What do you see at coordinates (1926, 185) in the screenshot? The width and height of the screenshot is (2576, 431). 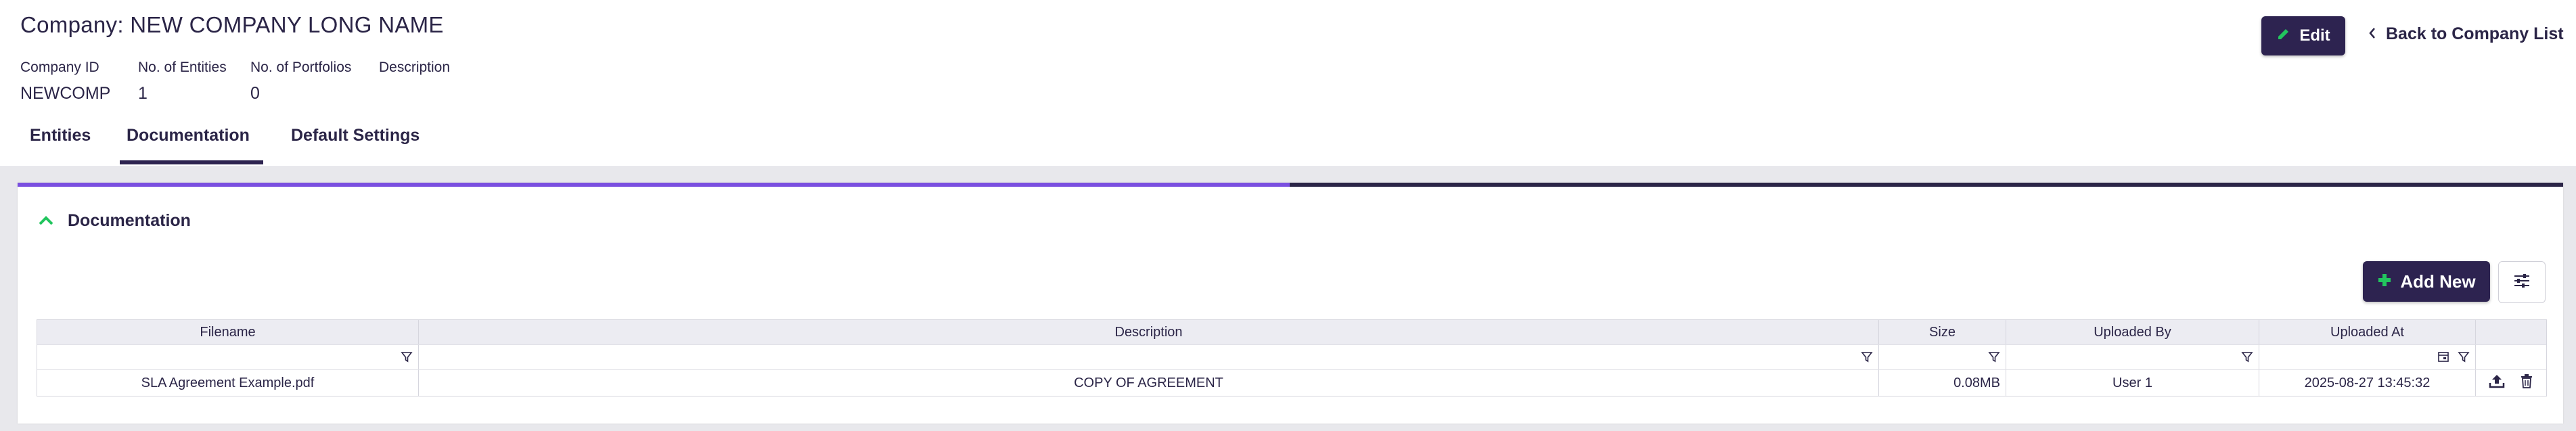 I see `panel-top-accent` at bounding box center [1926, 185].